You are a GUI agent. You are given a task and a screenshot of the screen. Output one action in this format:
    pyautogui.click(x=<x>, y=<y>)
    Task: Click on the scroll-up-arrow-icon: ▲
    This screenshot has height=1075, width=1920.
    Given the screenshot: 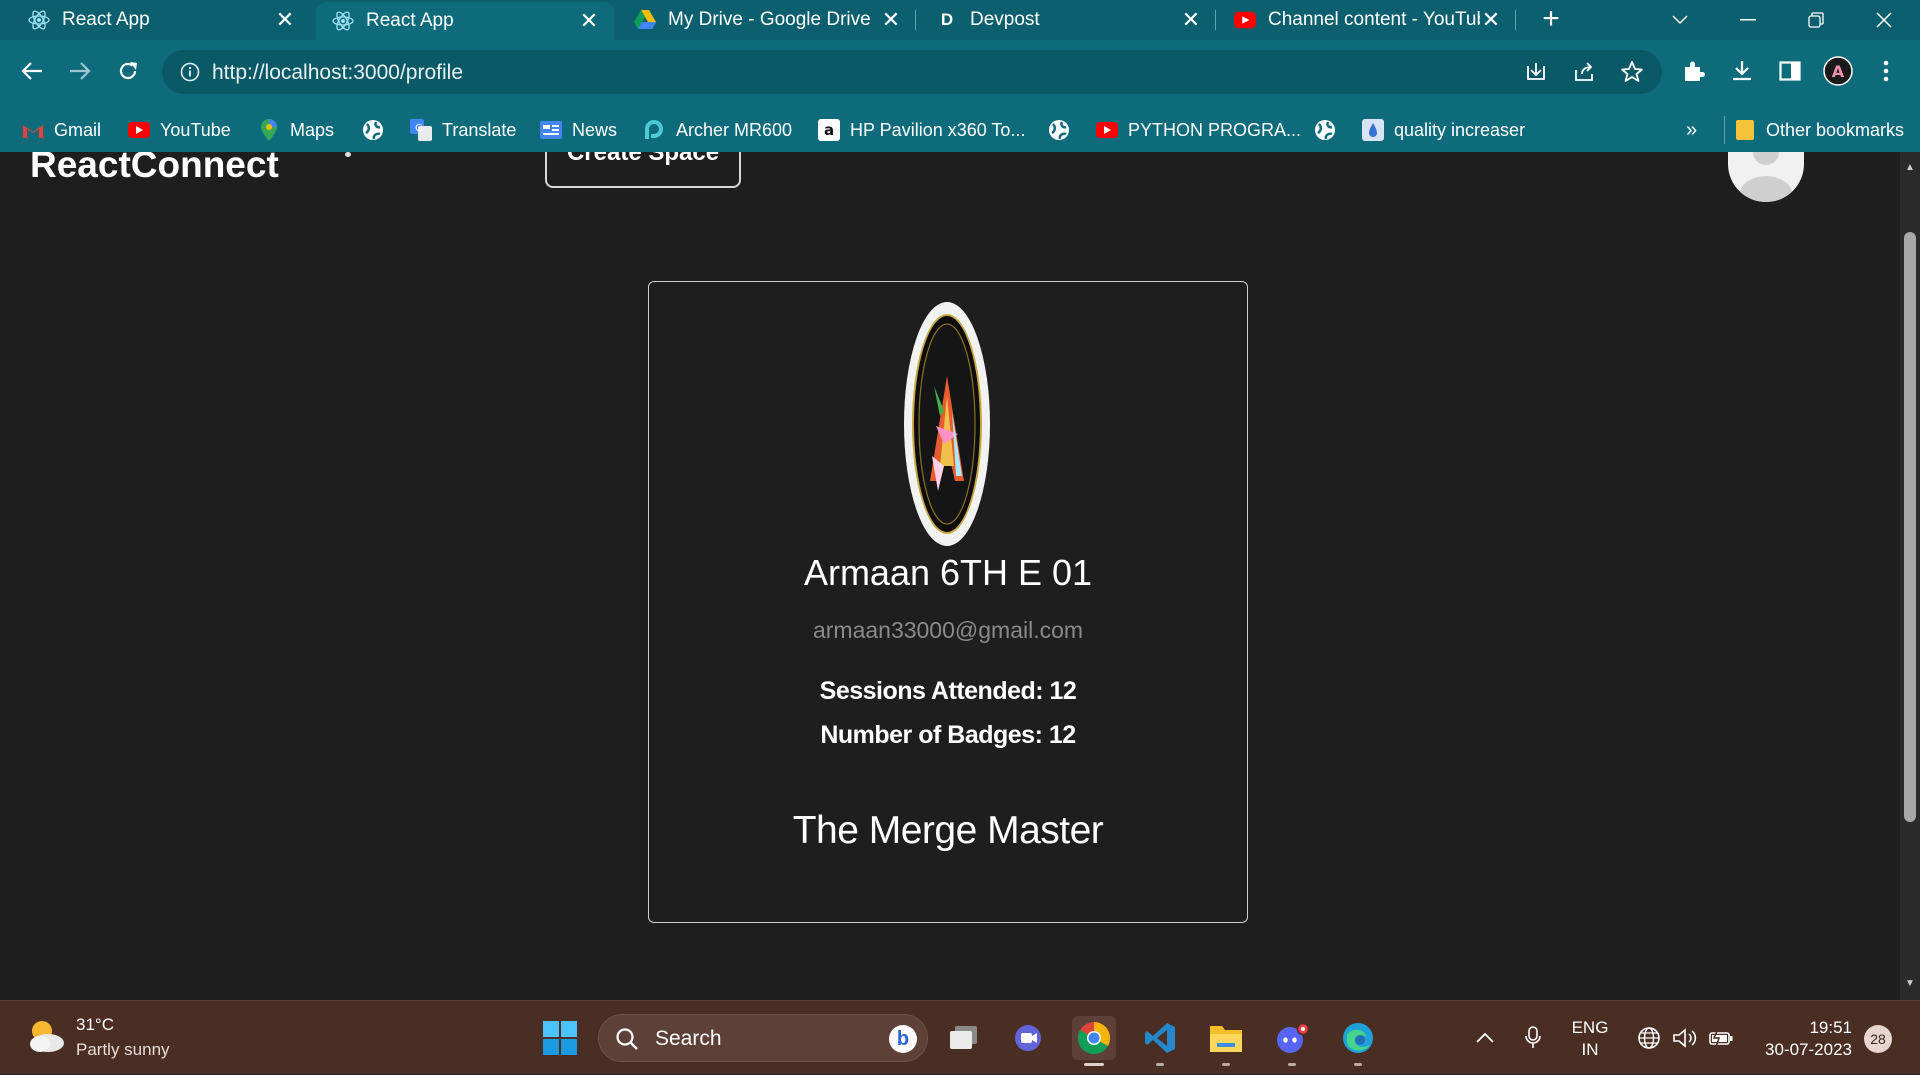 What is the action you would take?
    pyautogui.click(x=1910, y=168)
    